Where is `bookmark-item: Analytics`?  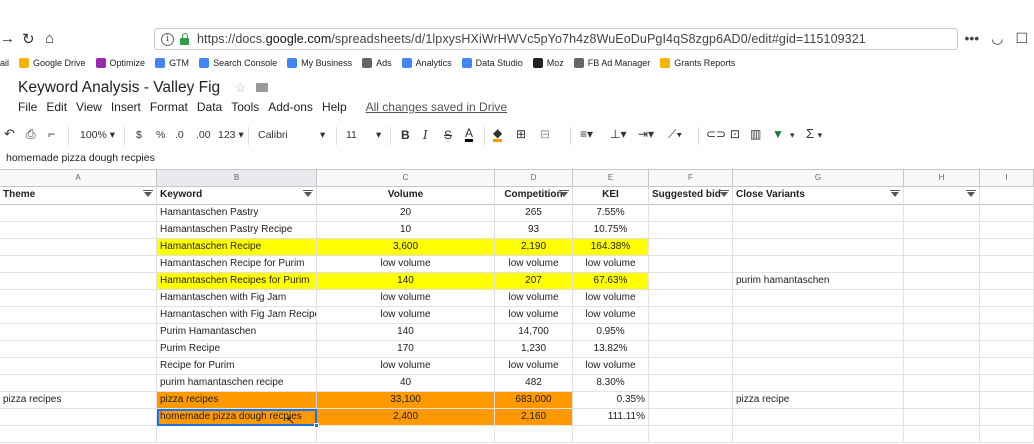 bookmark-item: Analytics is located at coordinates (426, 63).